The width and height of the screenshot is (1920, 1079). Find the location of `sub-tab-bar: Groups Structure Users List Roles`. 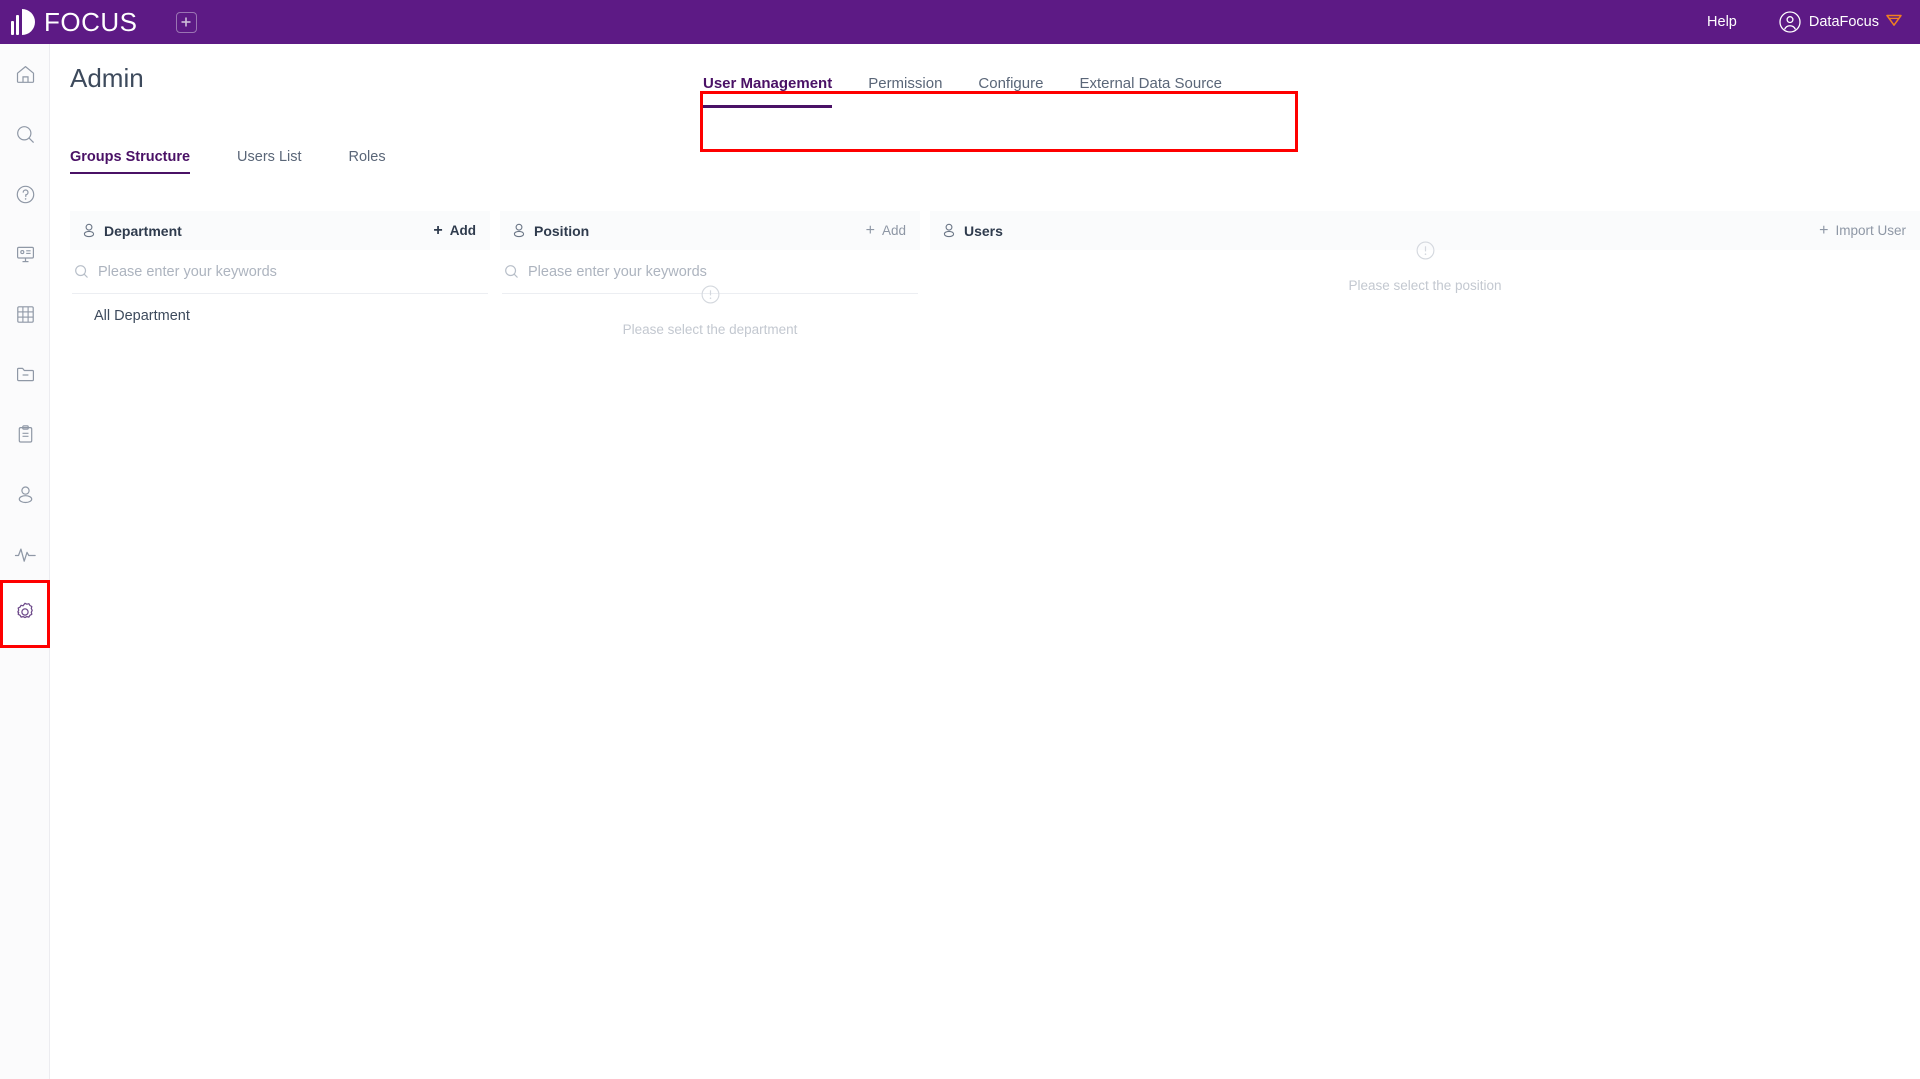

sub-tab-bar: Groups Structure Users List Roles is located at coordinates (251, 161).